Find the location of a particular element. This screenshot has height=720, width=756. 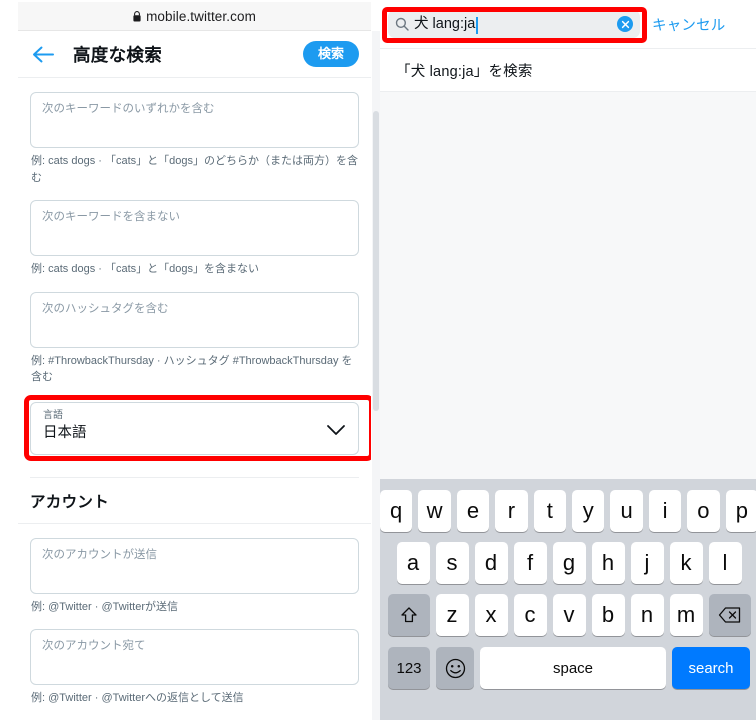

advanced-search-header: 高度な検索 検索 is located at coordinates (194, 54).